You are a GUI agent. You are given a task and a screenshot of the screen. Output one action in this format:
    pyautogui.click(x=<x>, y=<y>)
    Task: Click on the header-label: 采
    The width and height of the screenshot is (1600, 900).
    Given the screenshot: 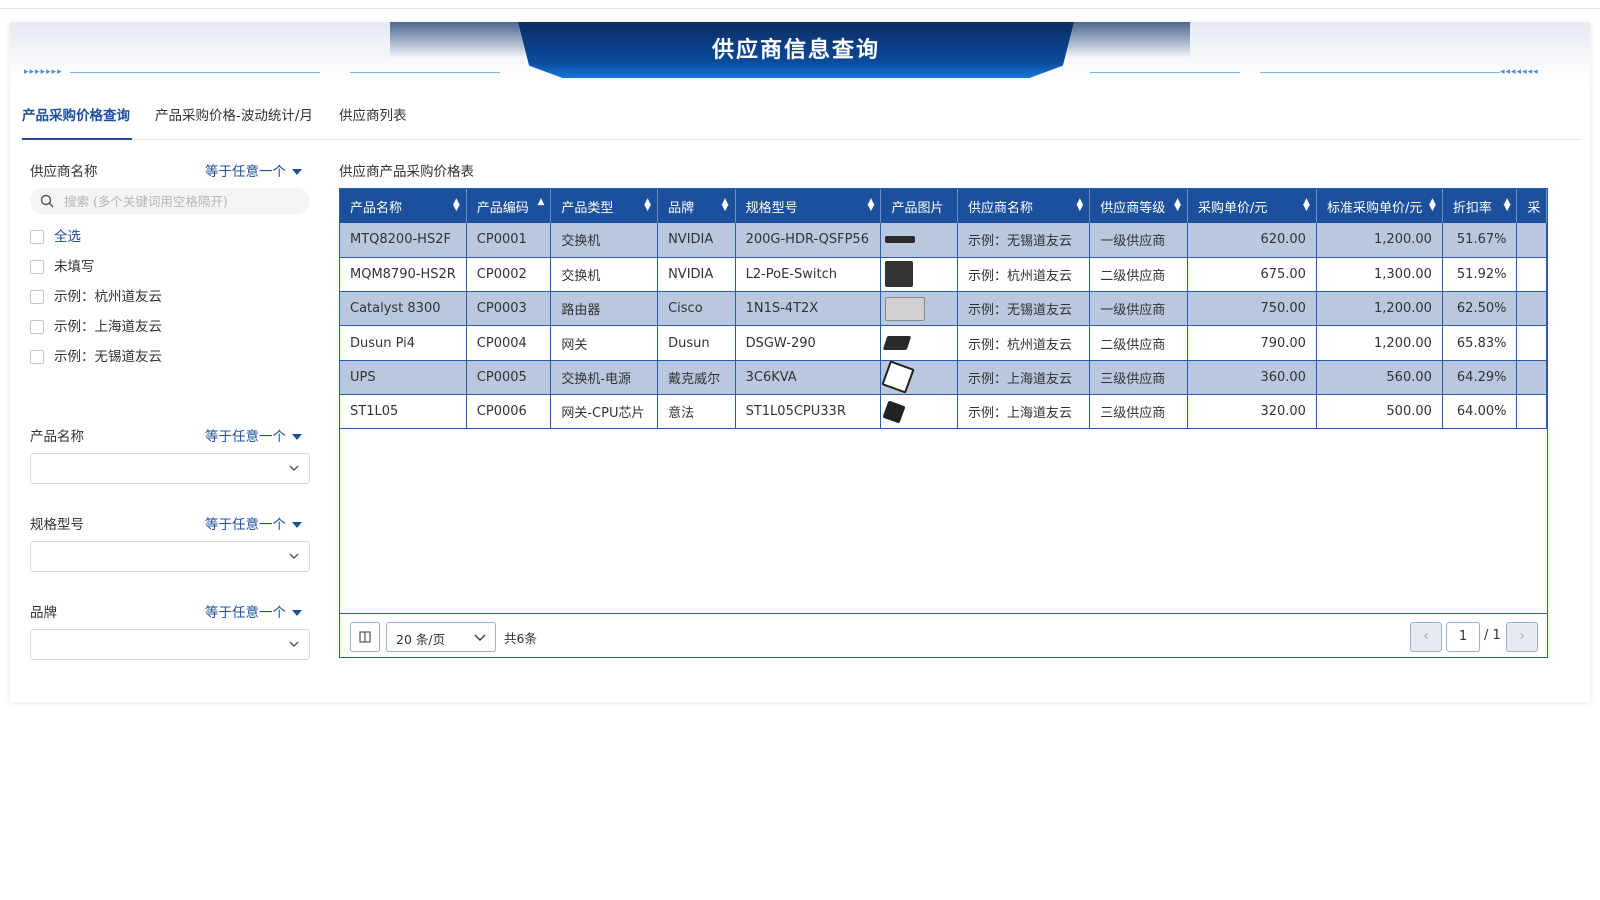 What is the action you would take?
    pyautogui.click(x=1534, y=208)
    